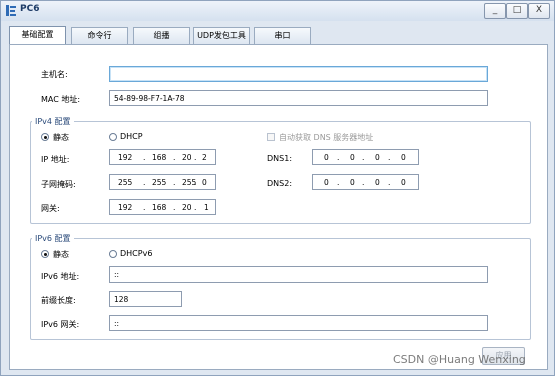 The height and width of the screenshot is (376, 555). I want to click on gw-octet-1: 192, so click(125, 207).